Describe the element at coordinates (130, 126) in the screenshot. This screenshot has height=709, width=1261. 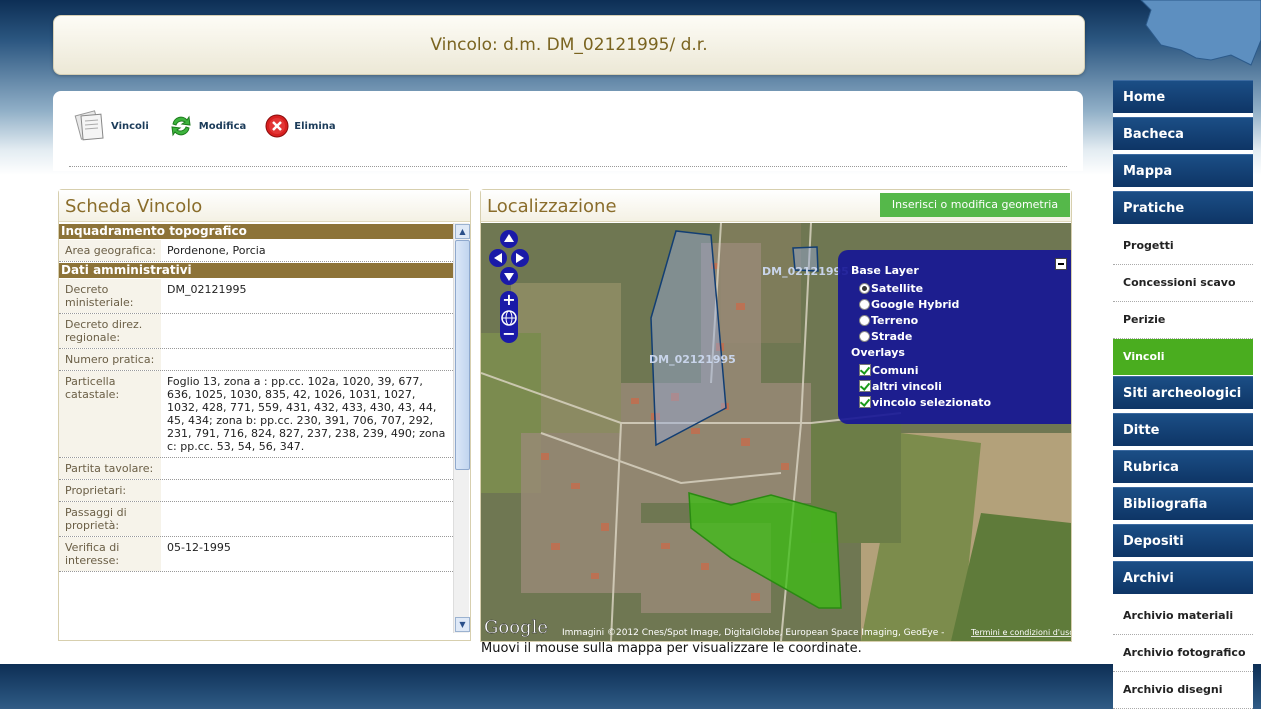
I see `vincoli-label: Vincoli` at that location.